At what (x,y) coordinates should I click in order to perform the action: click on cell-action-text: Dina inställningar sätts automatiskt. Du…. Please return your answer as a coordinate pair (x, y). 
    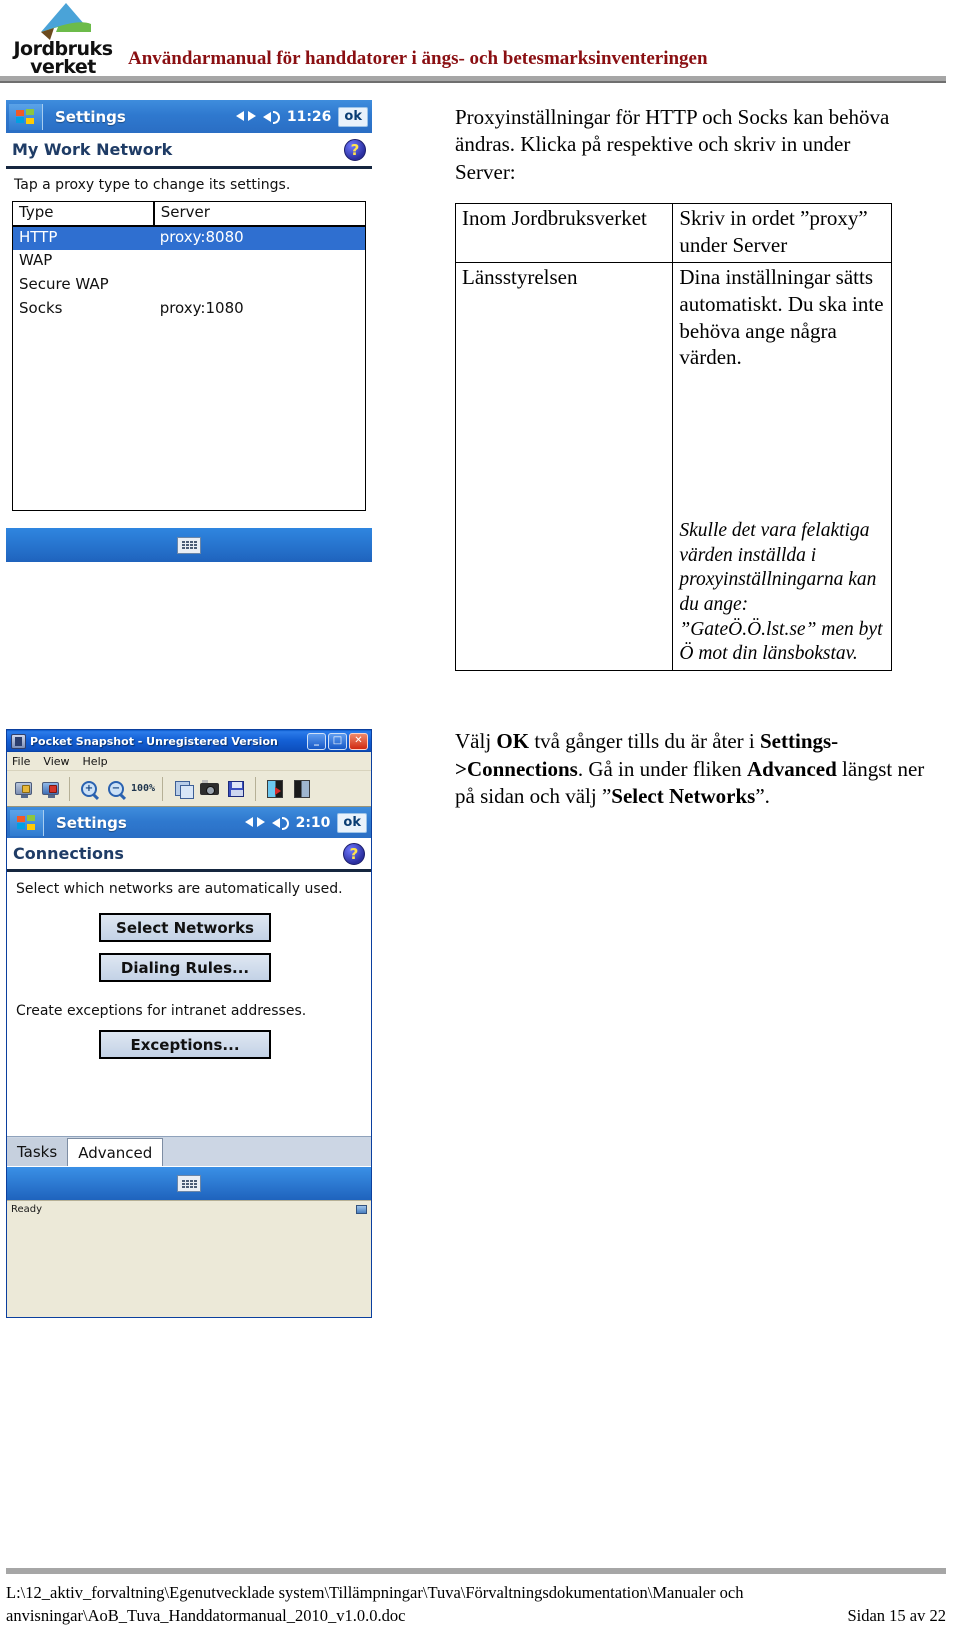
    Looking at the image, I should click on (781, 317).